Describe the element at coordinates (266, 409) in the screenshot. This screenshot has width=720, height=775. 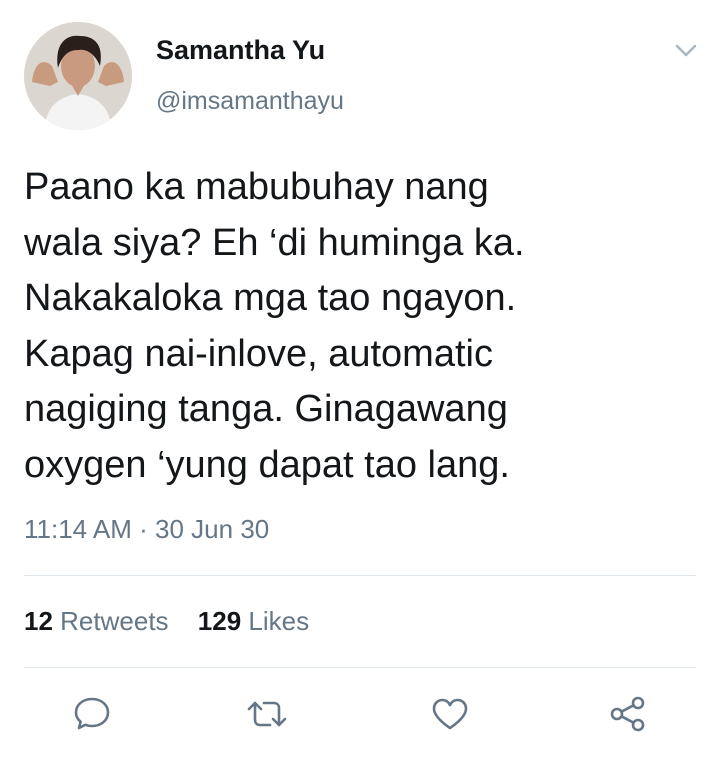
I see `tweet-text-line: nagiging tanga. Ginagawang` at that location.